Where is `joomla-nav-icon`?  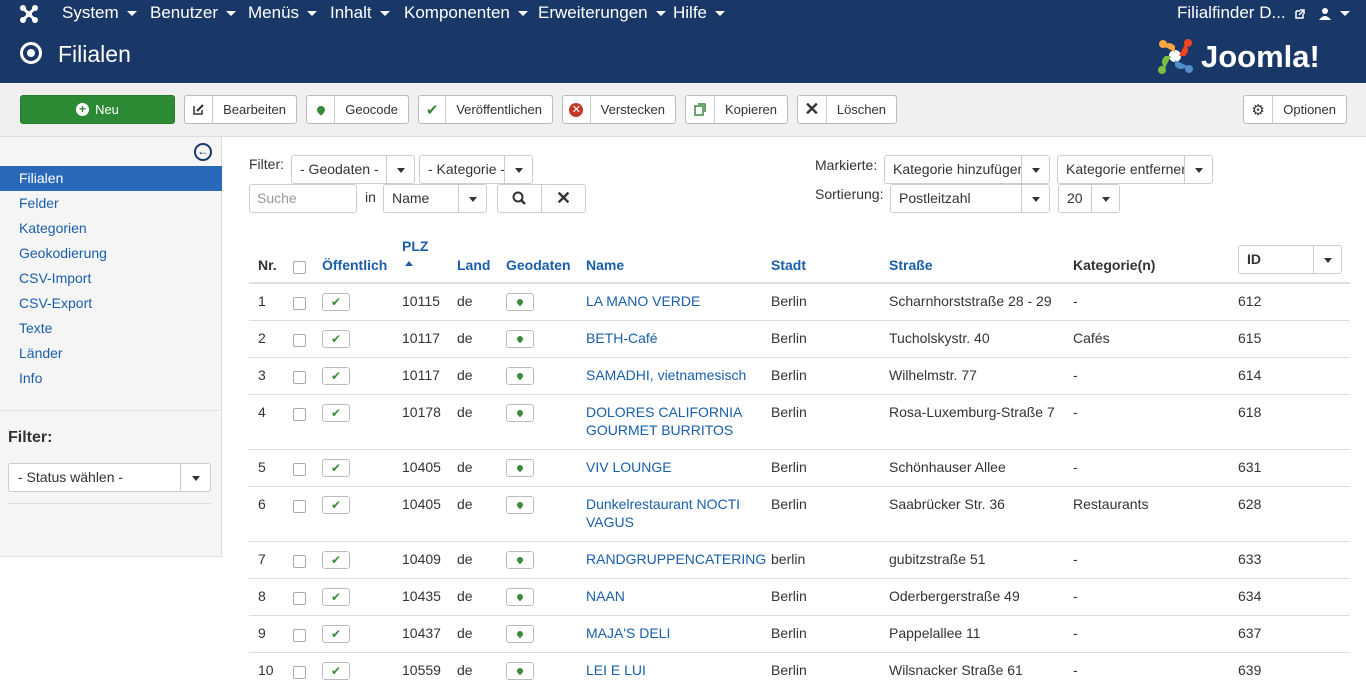
joomla-nav-icon is located at coordinates (29, 14).